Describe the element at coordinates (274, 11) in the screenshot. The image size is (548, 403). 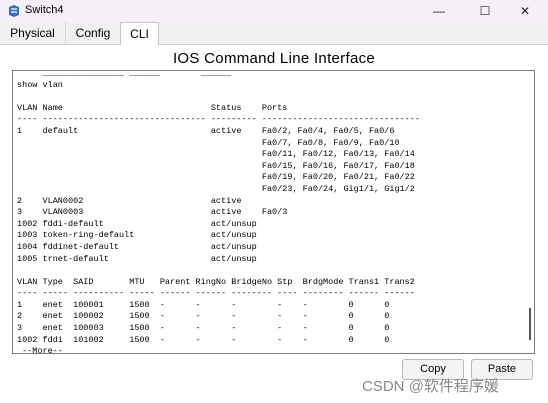
I see `title-bar: Switch4 — ☐ ✕` at that location.